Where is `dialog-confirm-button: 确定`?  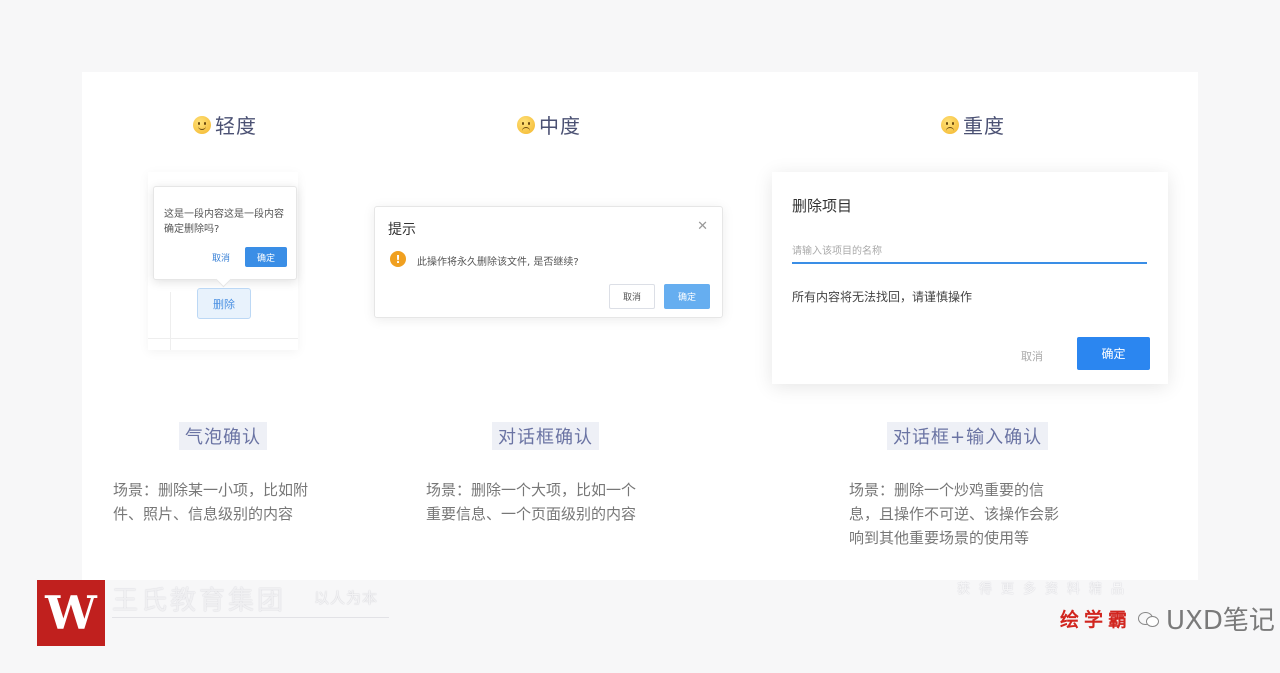
dialog-confirm-button: 确定 is located at coordinates (687, 296).